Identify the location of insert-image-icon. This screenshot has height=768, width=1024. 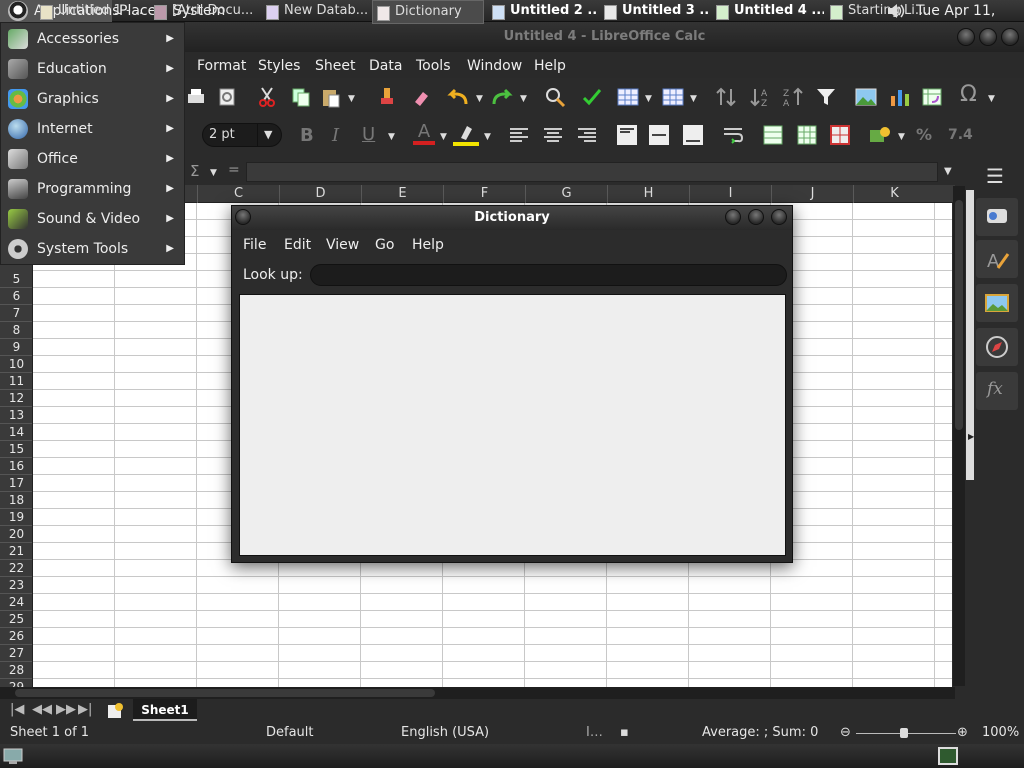
(866, 97).